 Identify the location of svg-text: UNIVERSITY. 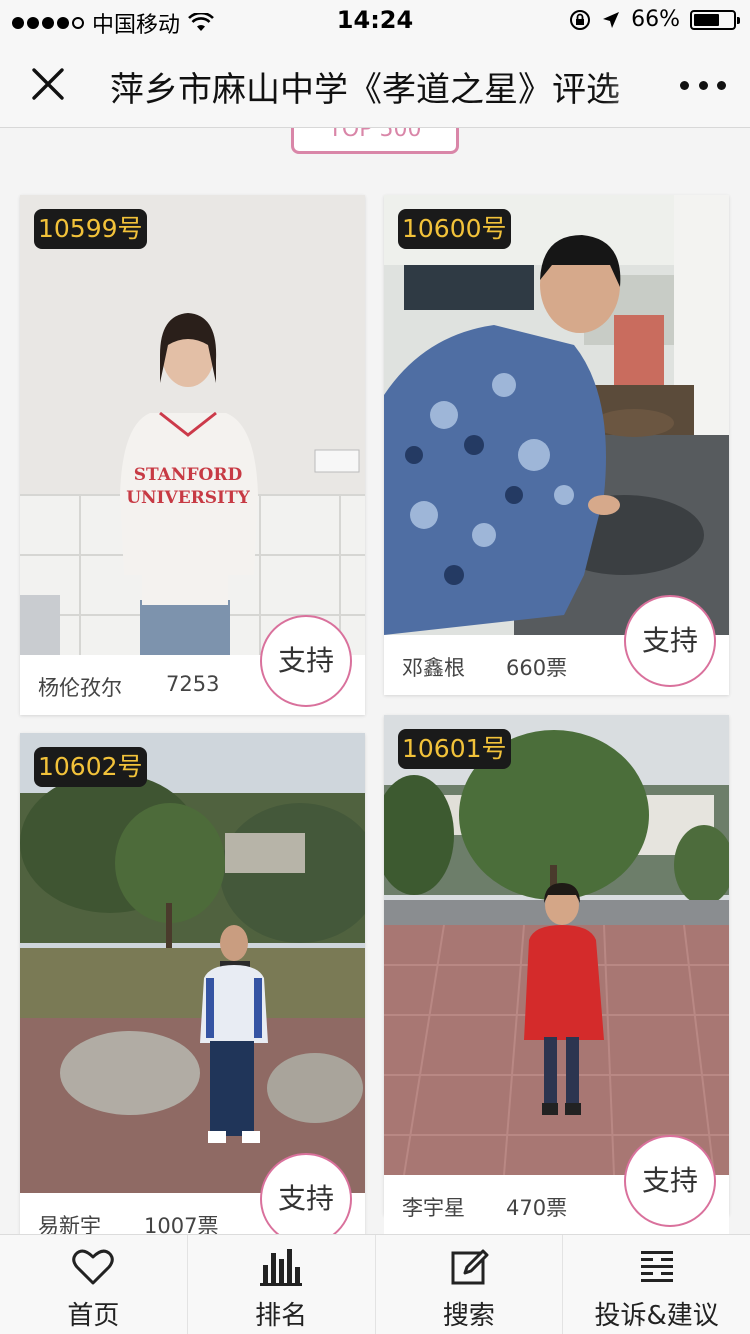
(188, 498).